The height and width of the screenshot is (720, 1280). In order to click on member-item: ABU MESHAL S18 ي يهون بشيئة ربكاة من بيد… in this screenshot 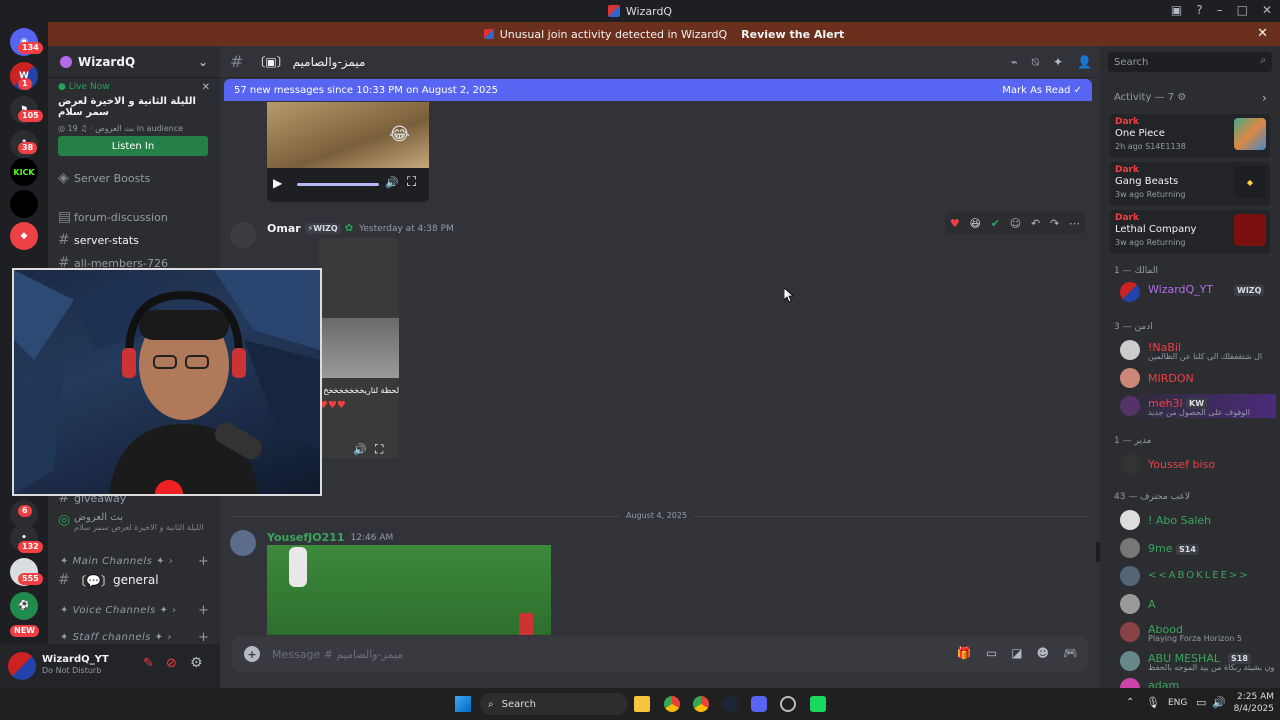, I will do `click(1197, 661)`.